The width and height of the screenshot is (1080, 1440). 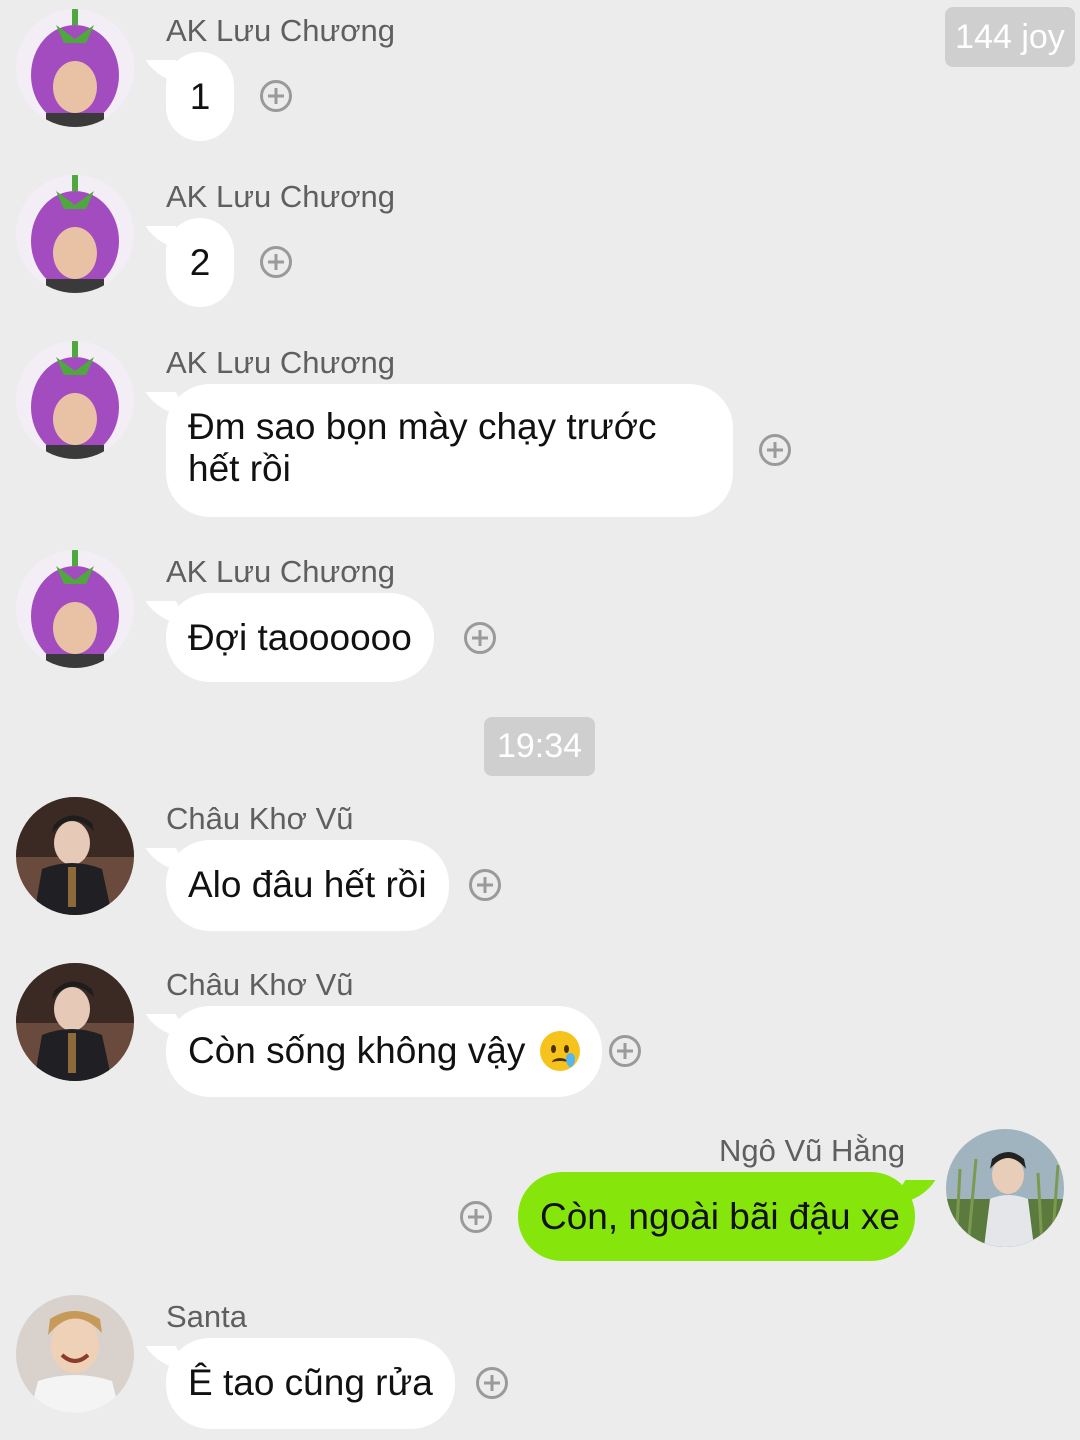 What do you see at coordinates (540, 1363) in the screenshot?
I see `message-row: Santa Ê tao cũng rửa` at bounding box center [540, 1363].